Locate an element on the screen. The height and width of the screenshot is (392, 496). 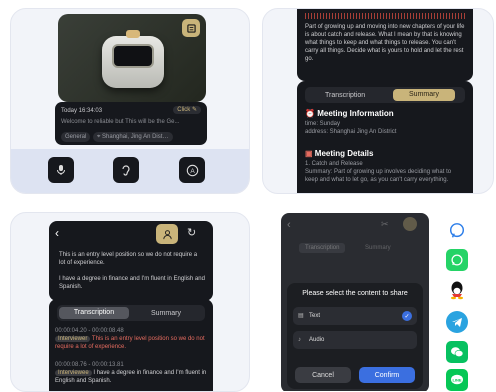
device-photo is located at coordinates (132, 58).